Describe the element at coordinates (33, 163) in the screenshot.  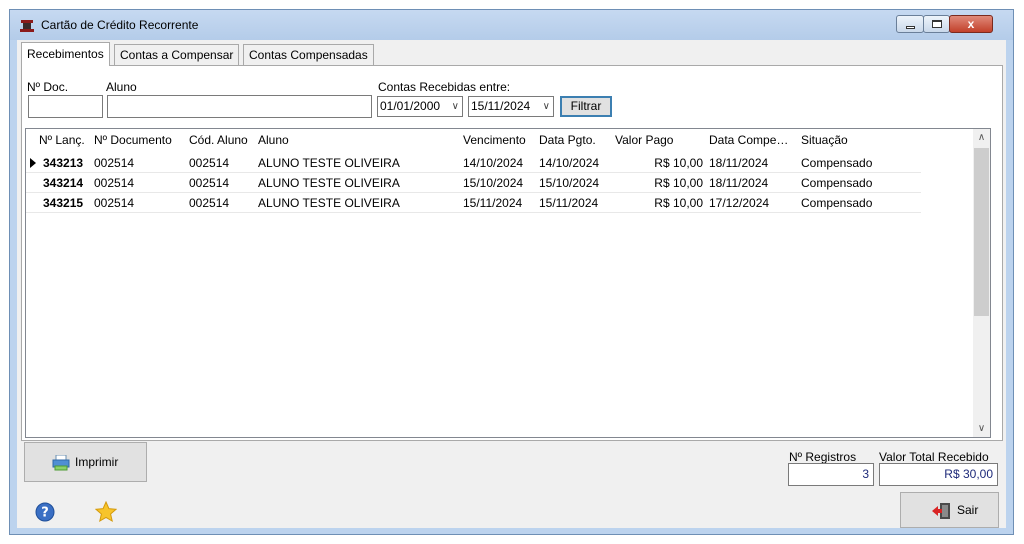
I see `current-row-indicator-icon` at that location.